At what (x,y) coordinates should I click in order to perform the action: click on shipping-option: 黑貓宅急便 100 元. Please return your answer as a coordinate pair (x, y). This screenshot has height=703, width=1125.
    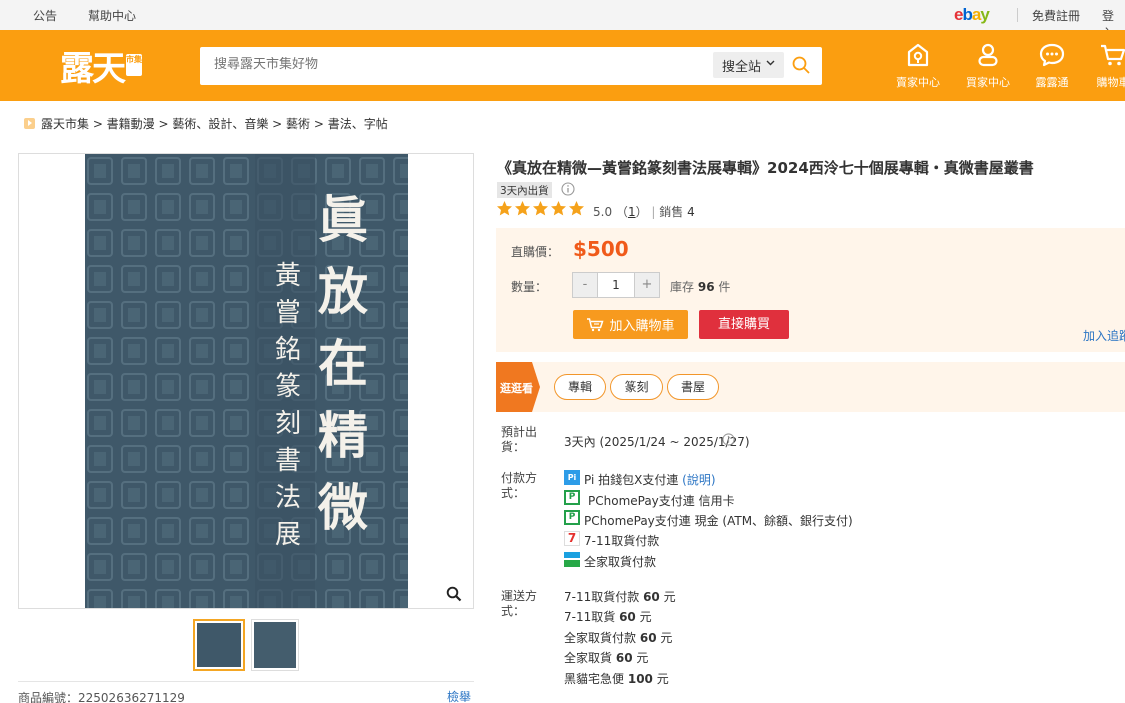
    Looking at the image, I should click on (616, 679).